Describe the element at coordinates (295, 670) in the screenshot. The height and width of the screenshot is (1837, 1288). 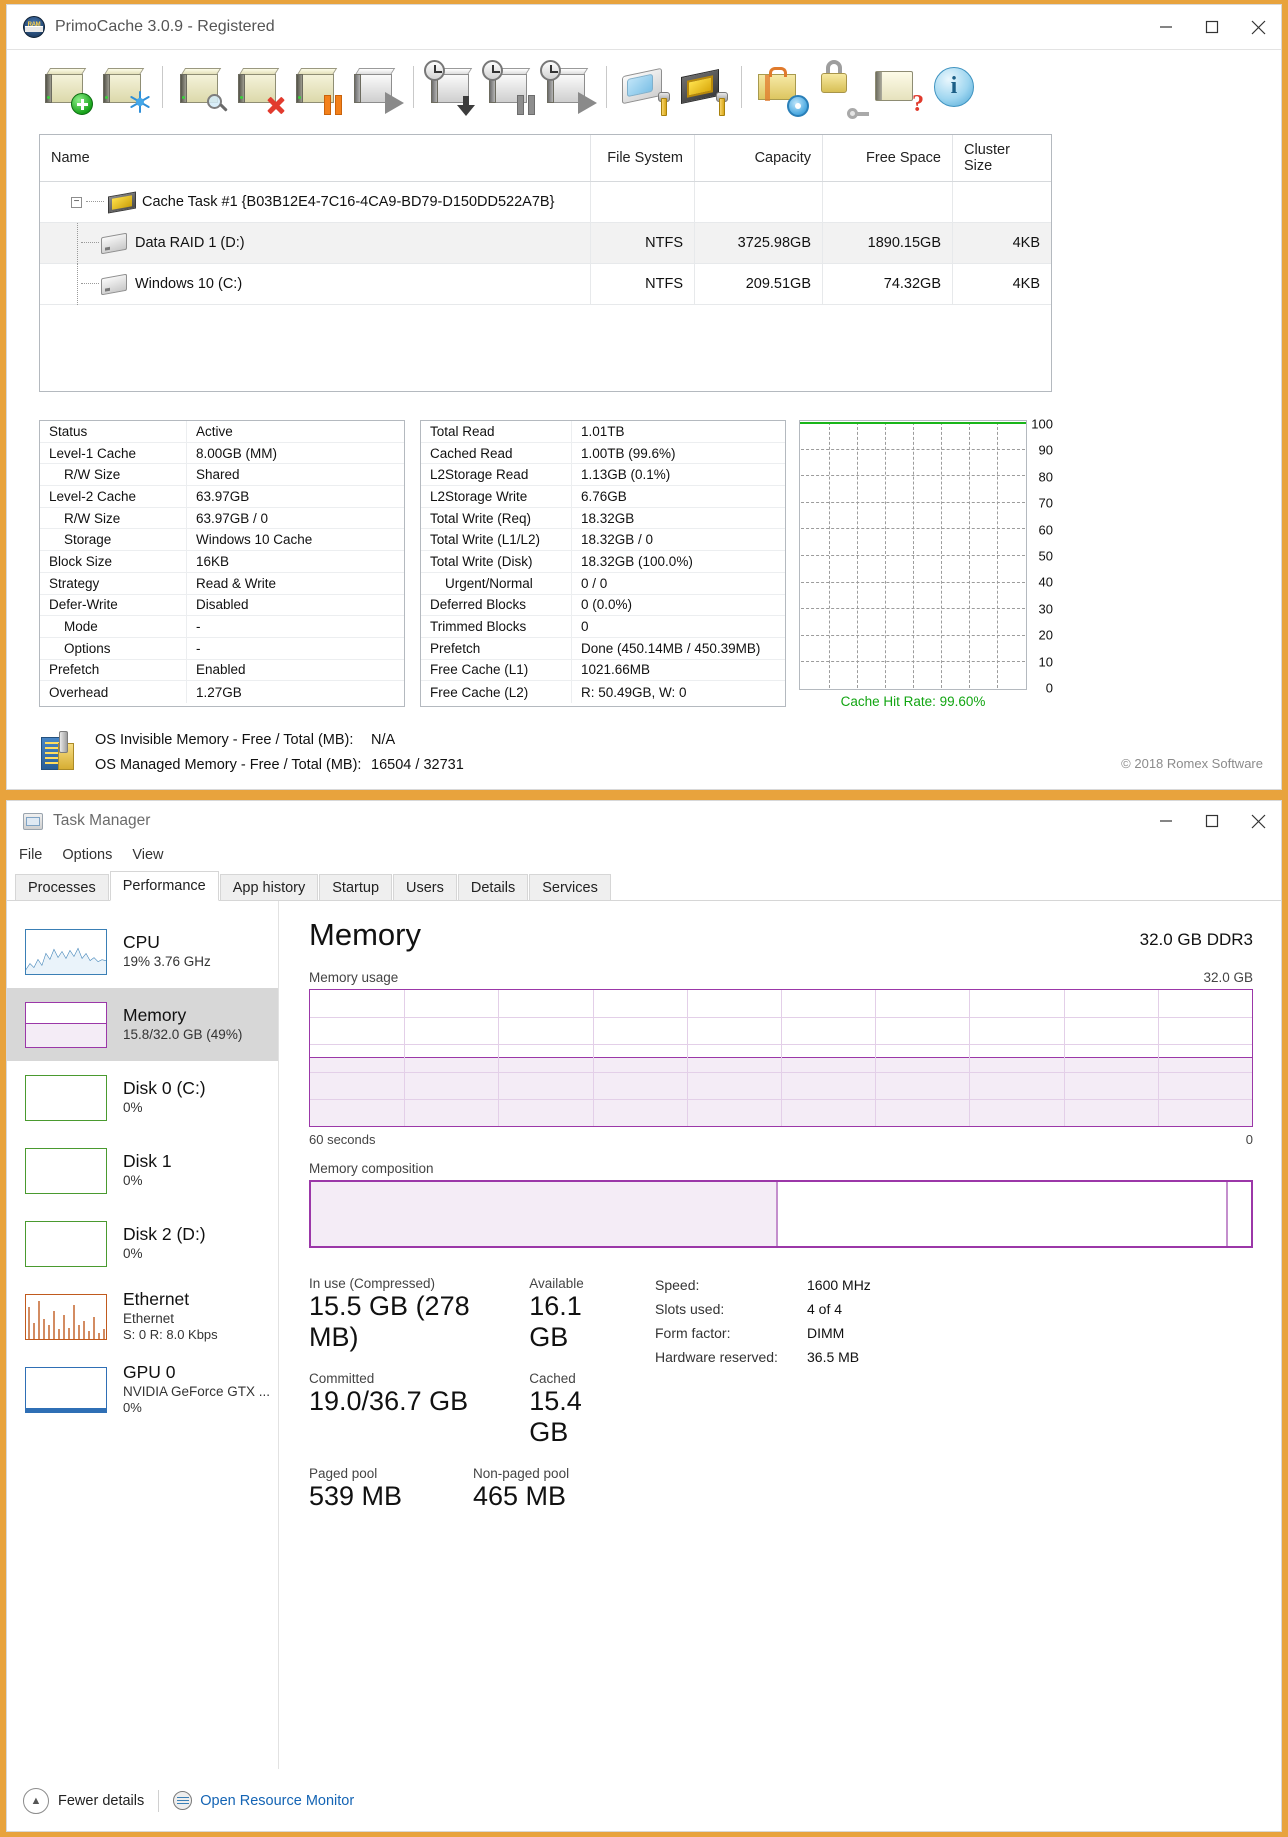
I see `stat-value: Enabled` at that location.